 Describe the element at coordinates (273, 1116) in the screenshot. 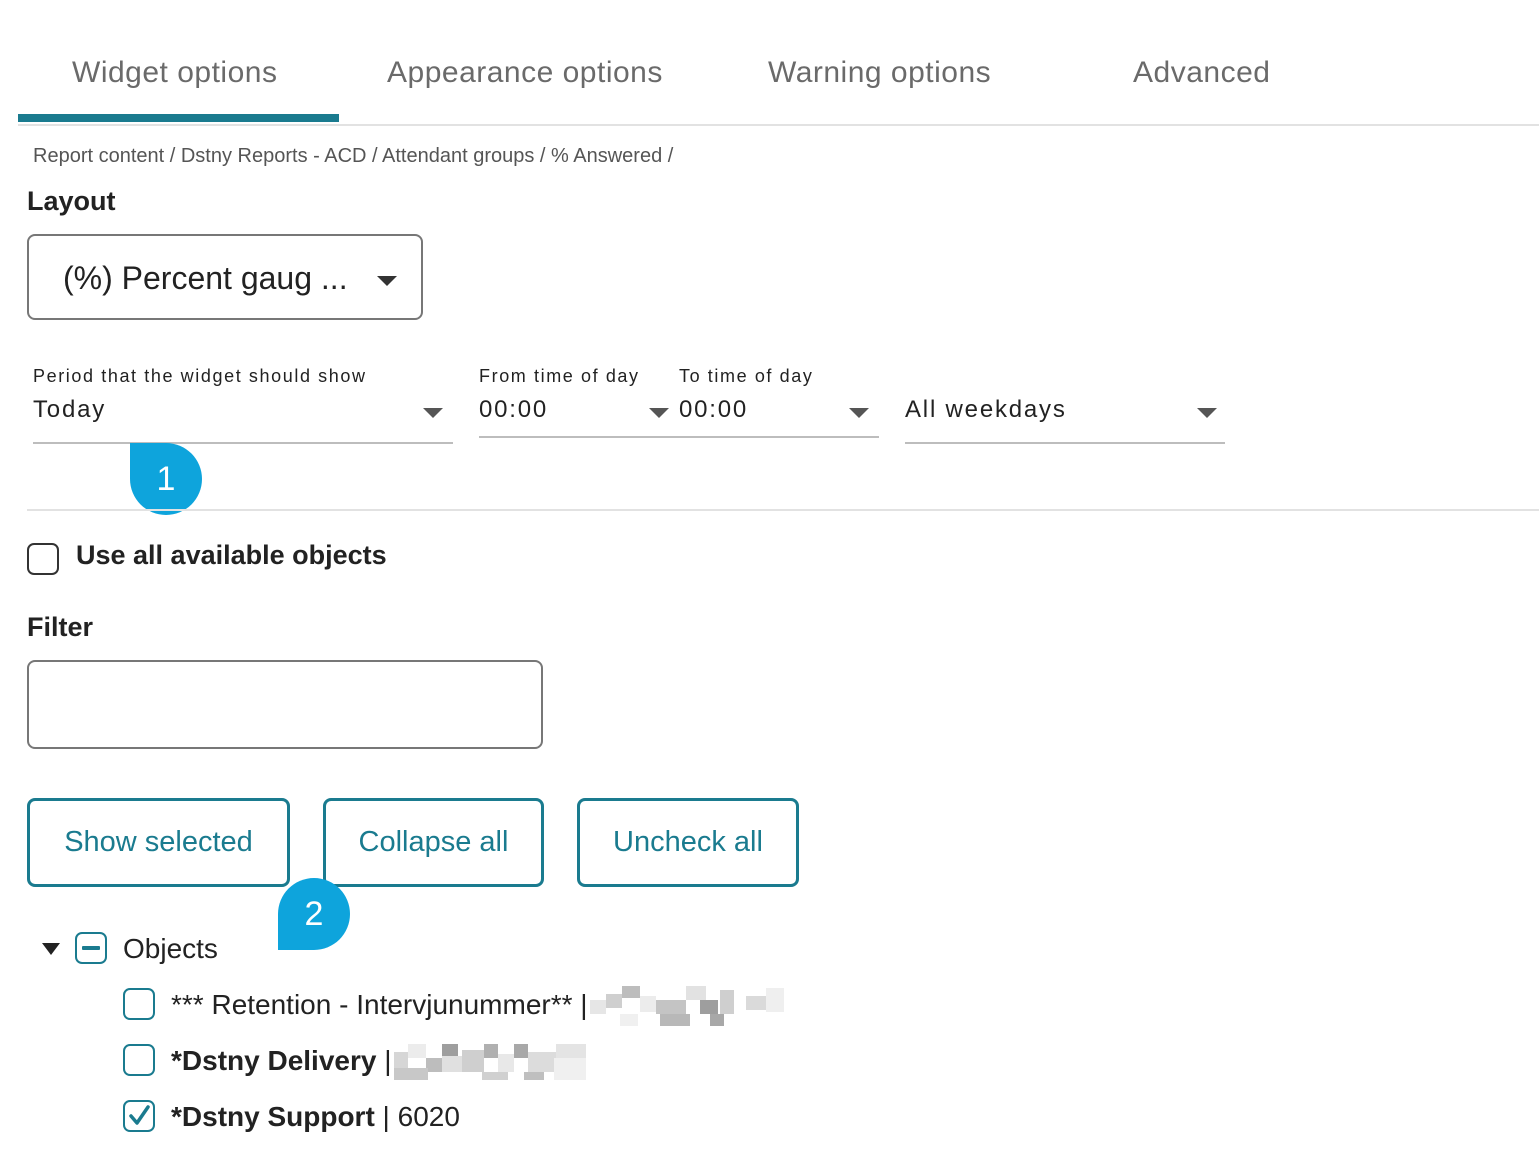

I see `tree-item-name: *Dstny Support` at that location.